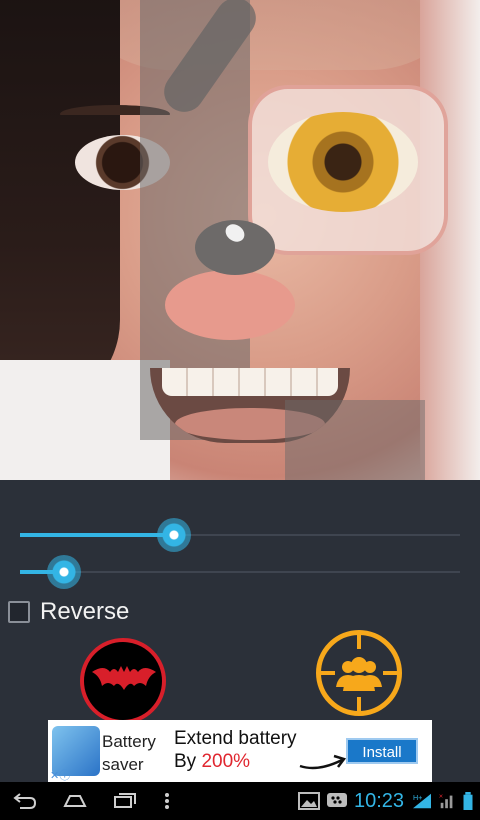 The height and width of the screenshot is (820, 480). I want to click on signal-icon: ×, so click(446, 800).